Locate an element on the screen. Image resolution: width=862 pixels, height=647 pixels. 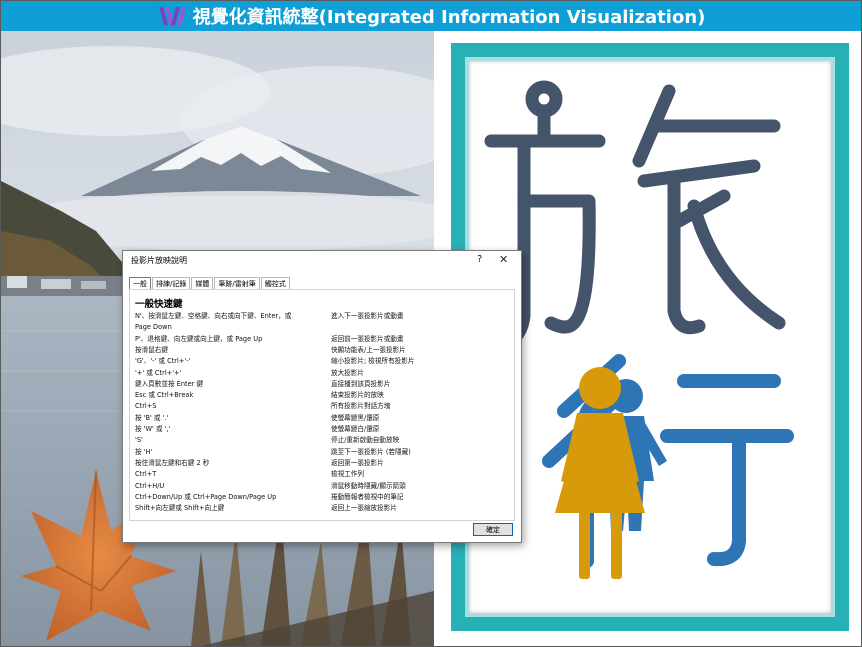
logo-icon is located at coordinates (171, 16).